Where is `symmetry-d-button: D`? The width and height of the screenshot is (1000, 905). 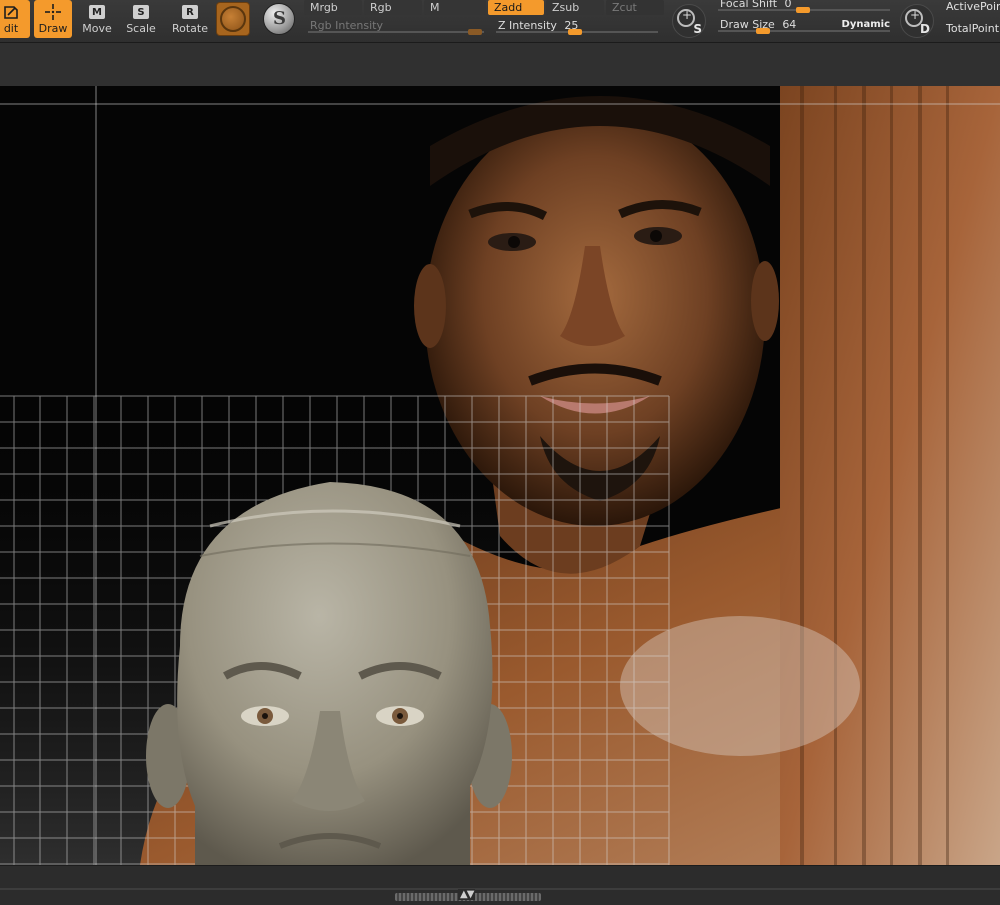
symmetry-d-button: D is located at coordinates (917, 21).